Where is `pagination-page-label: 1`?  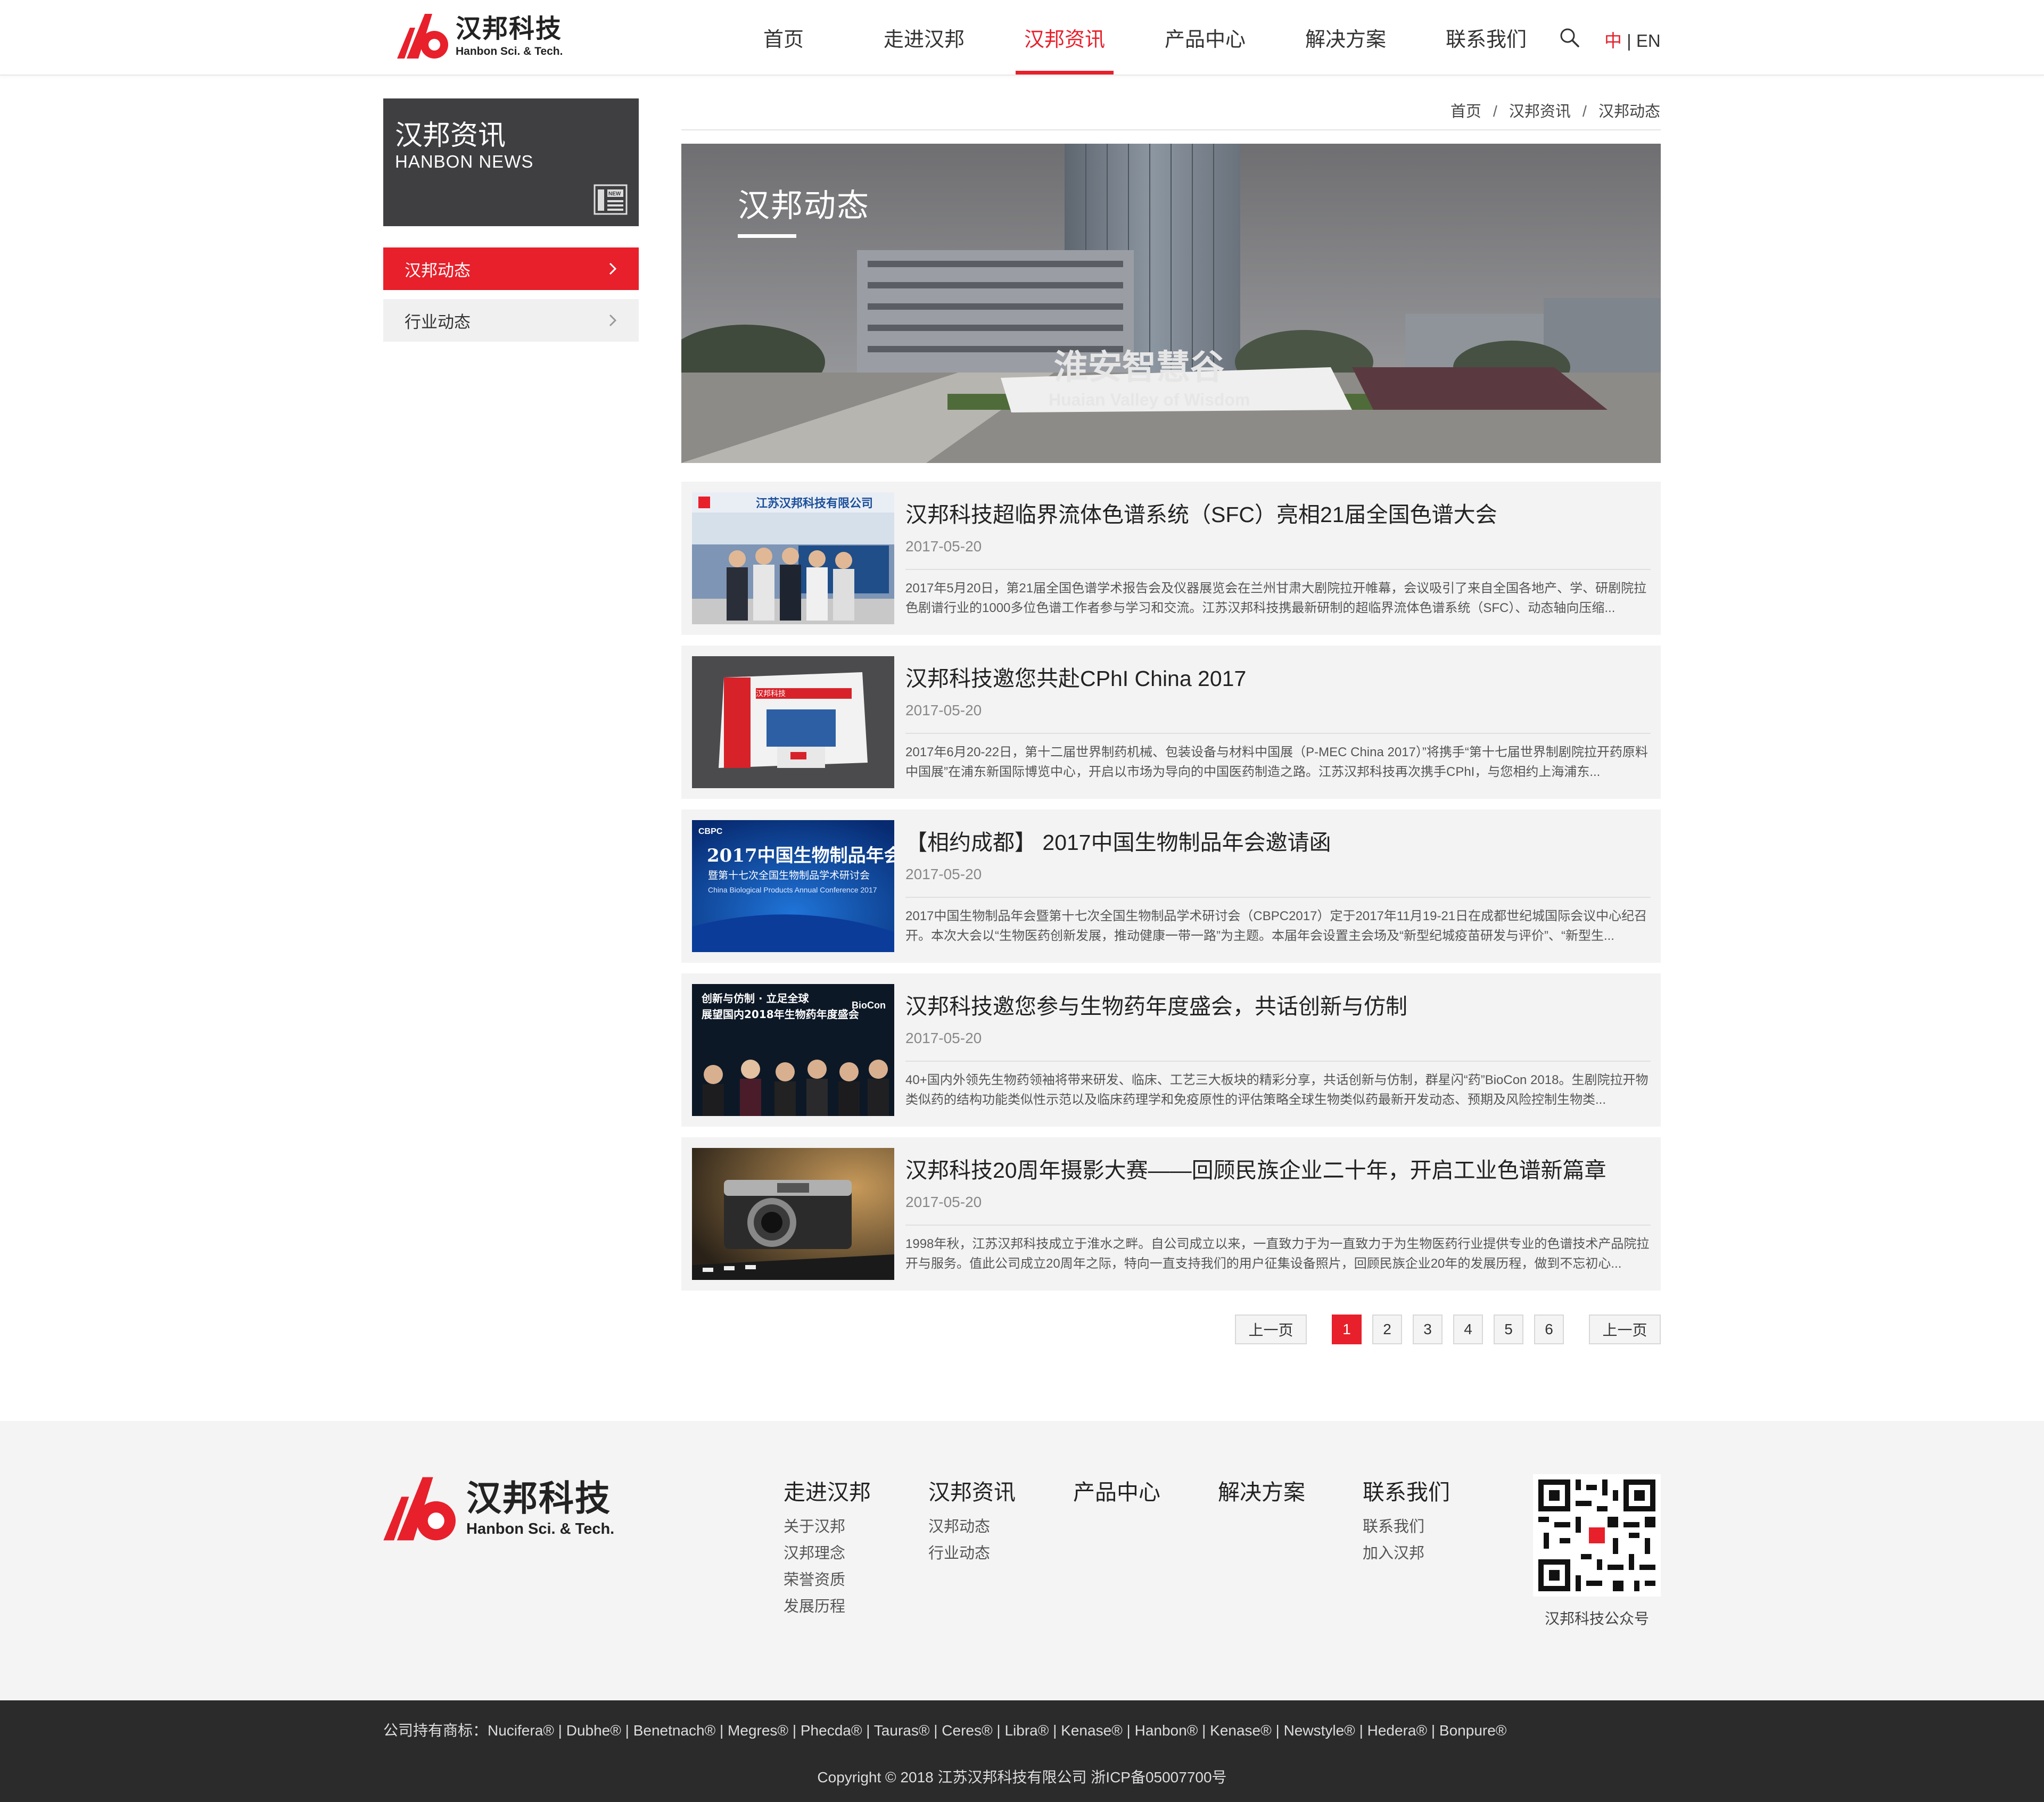 pagination-page-label: 1 is located at coordinates (1346, 1329).